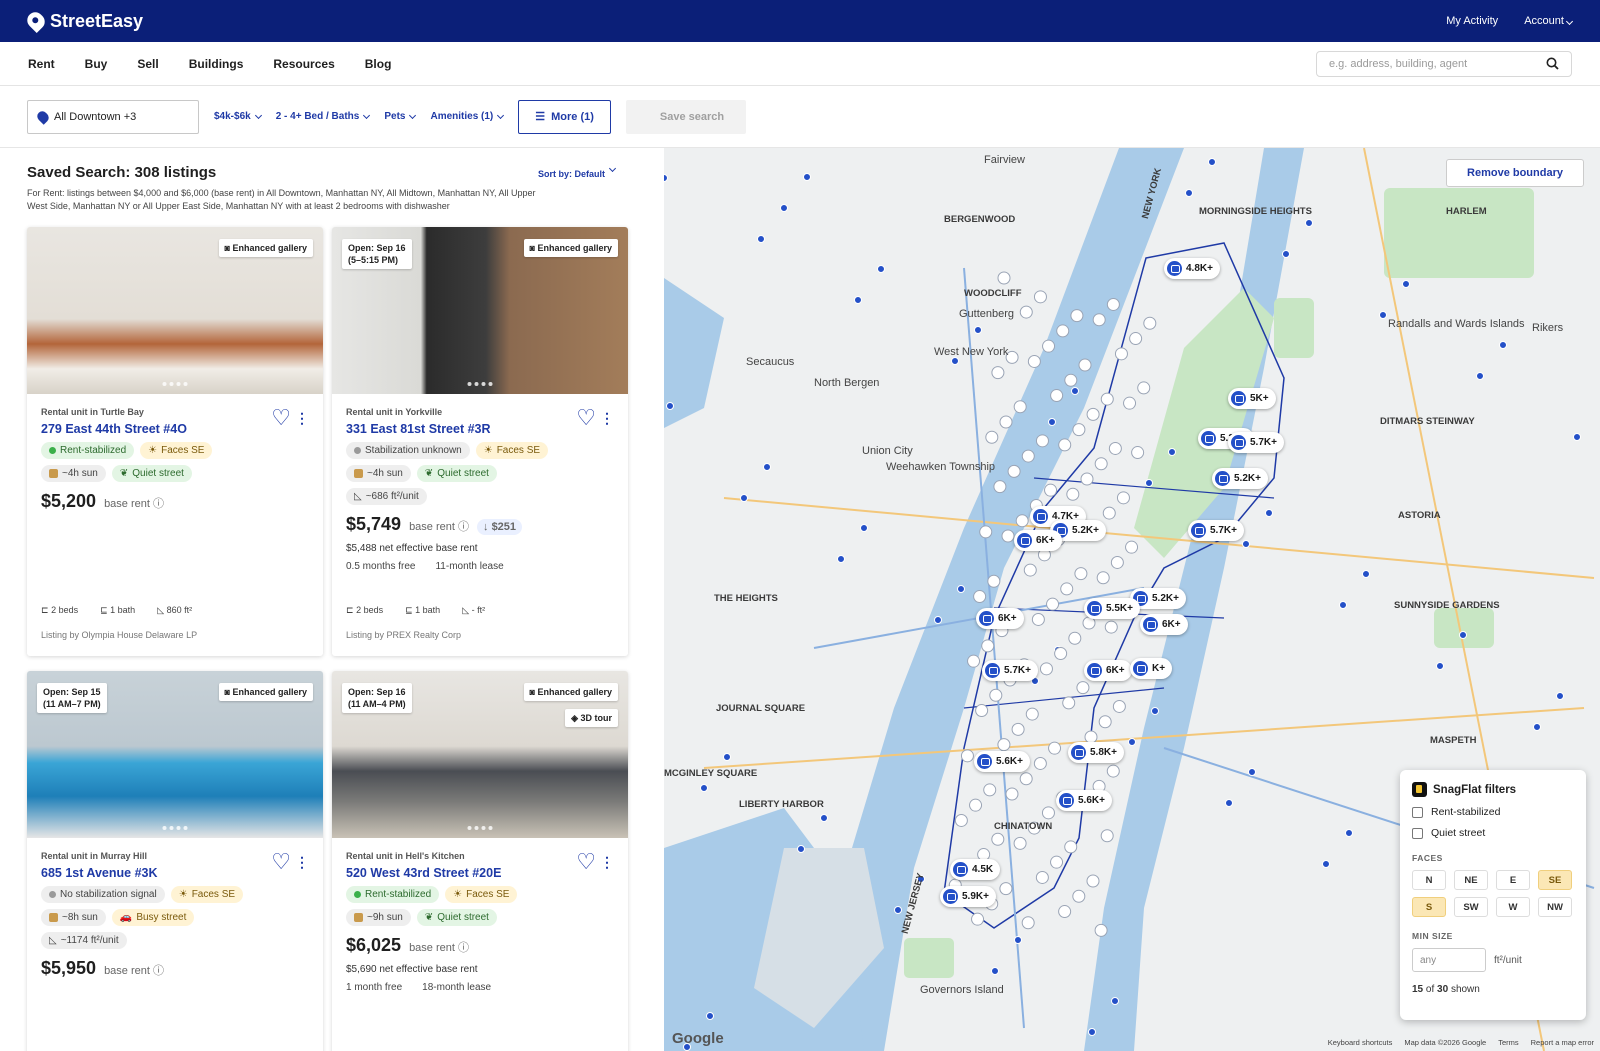  What do you see at coordinates (686, 116) in the screenshot?
I see `save-search-button: Save search` at bounding box center [686, 116].